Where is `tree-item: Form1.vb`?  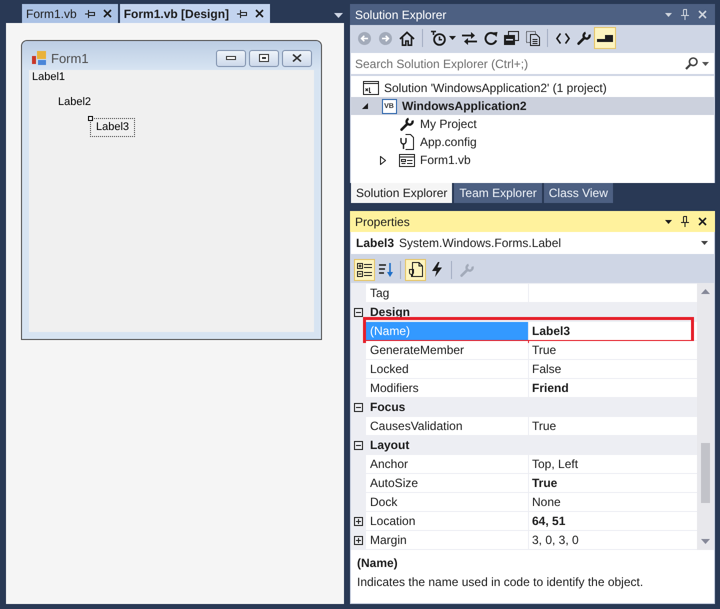
tree-item: Form1.vb is located at coordinates (532, 160).